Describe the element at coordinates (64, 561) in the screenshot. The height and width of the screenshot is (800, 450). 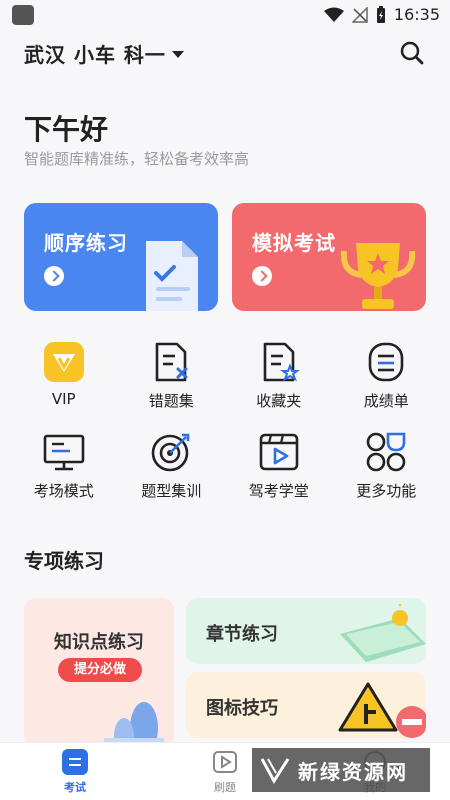
I see `section-title: 专项练习` at that location.